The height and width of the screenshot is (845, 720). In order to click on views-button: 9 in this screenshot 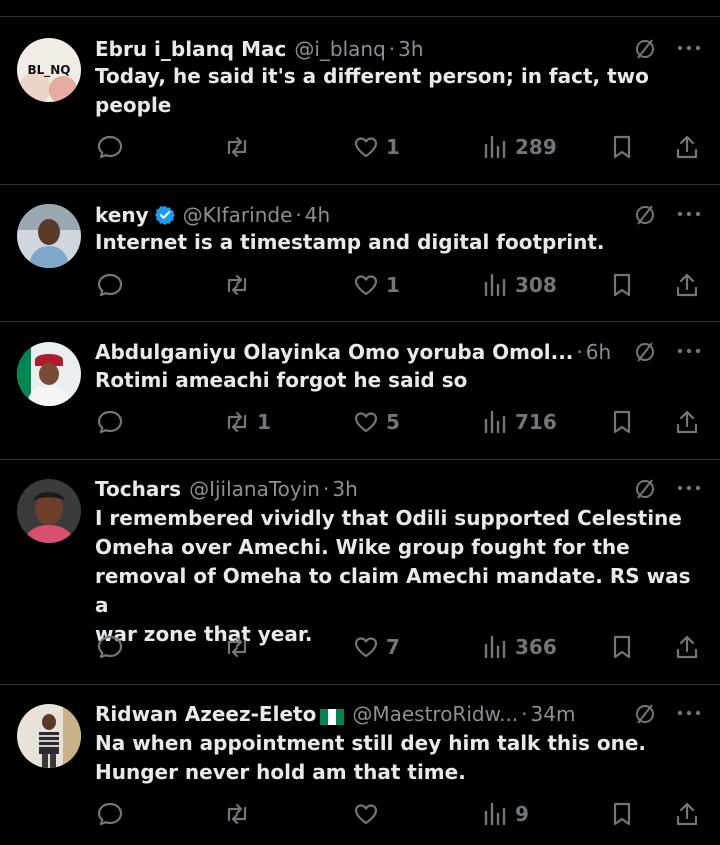, I will do `click(505, 814)`.